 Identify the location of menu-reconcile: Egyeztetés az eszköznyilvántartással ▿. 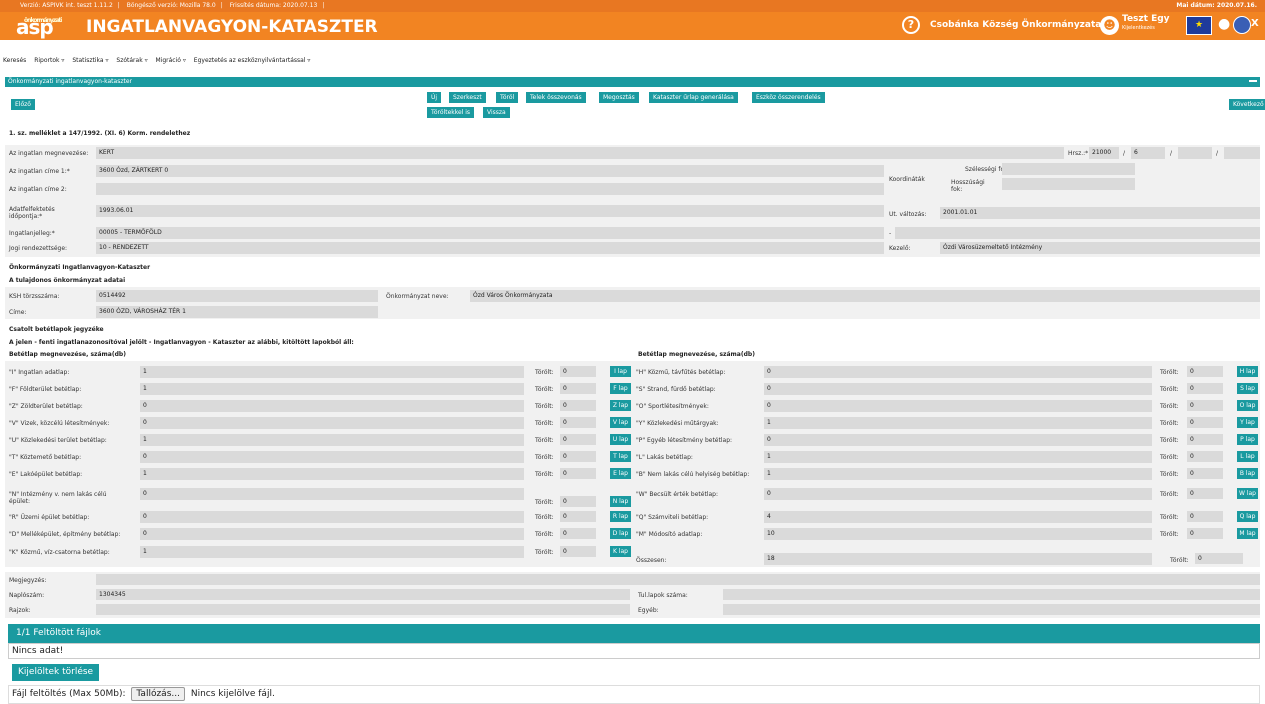
(252, 60).